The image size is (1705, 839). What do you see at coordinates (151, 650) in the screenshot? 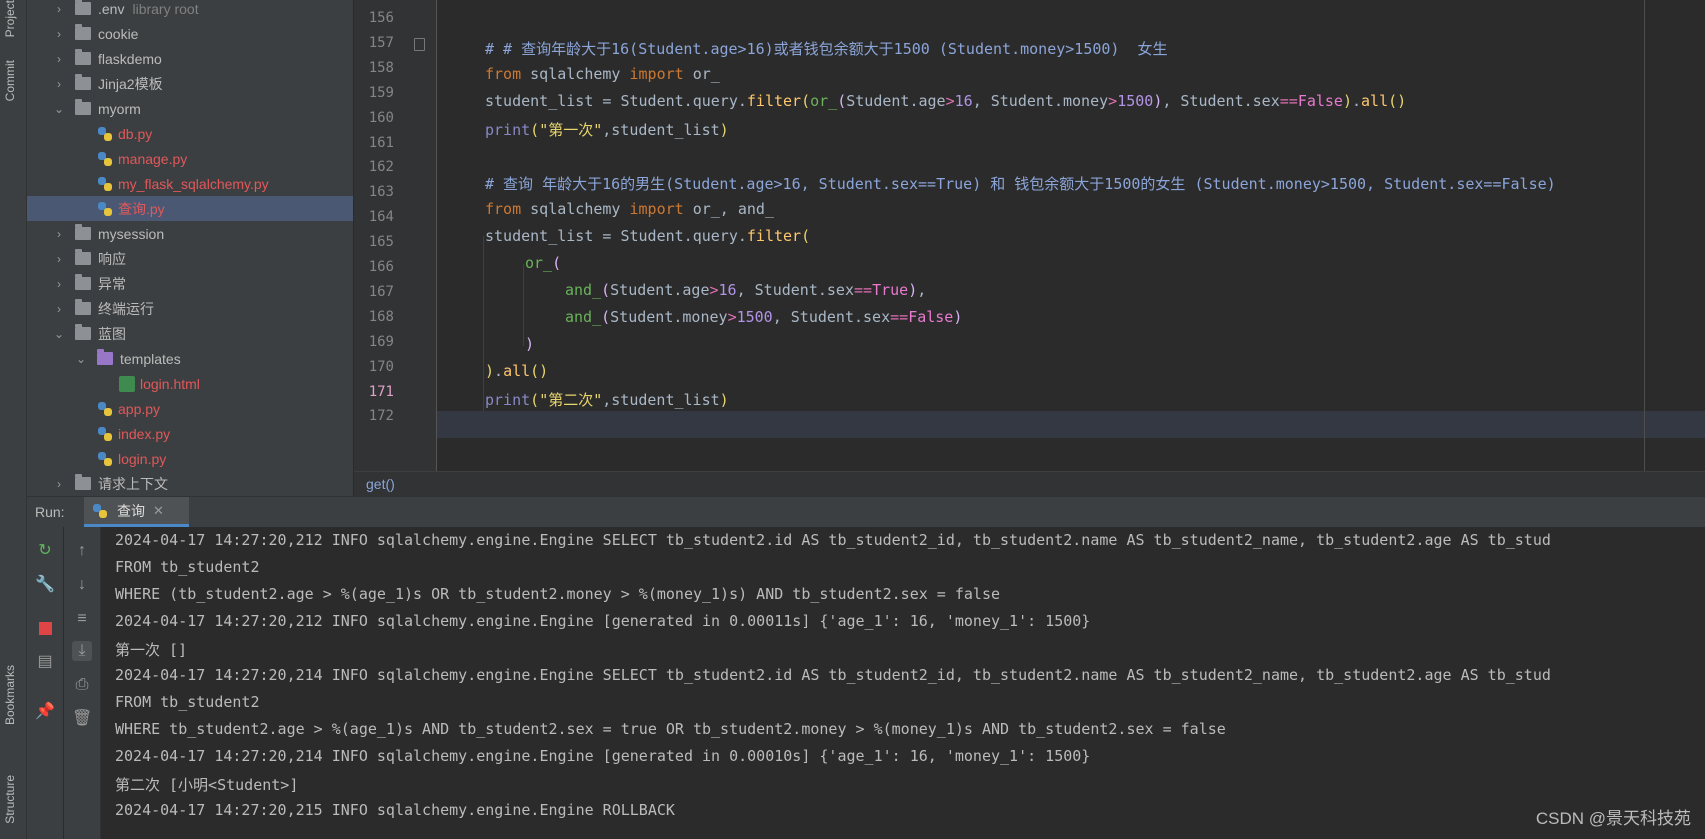
I see `console-line: 第一次 []` at bounding box center [151, 650].